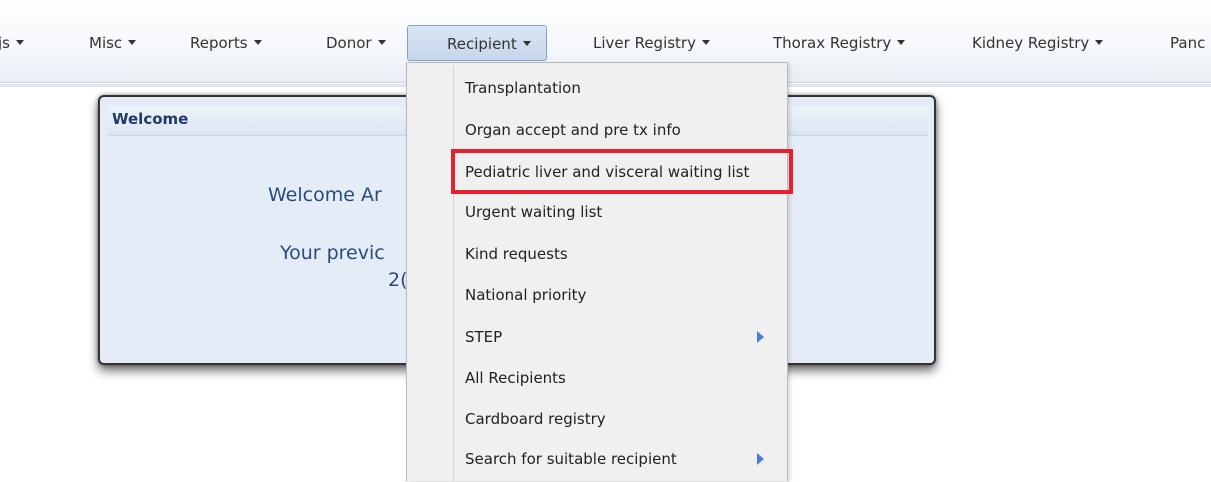  What do you see at coordinates (1031, 43) in the screenshot?
I see `nav-item-label: Kidney Registry` at bounding box center [1031, 43].